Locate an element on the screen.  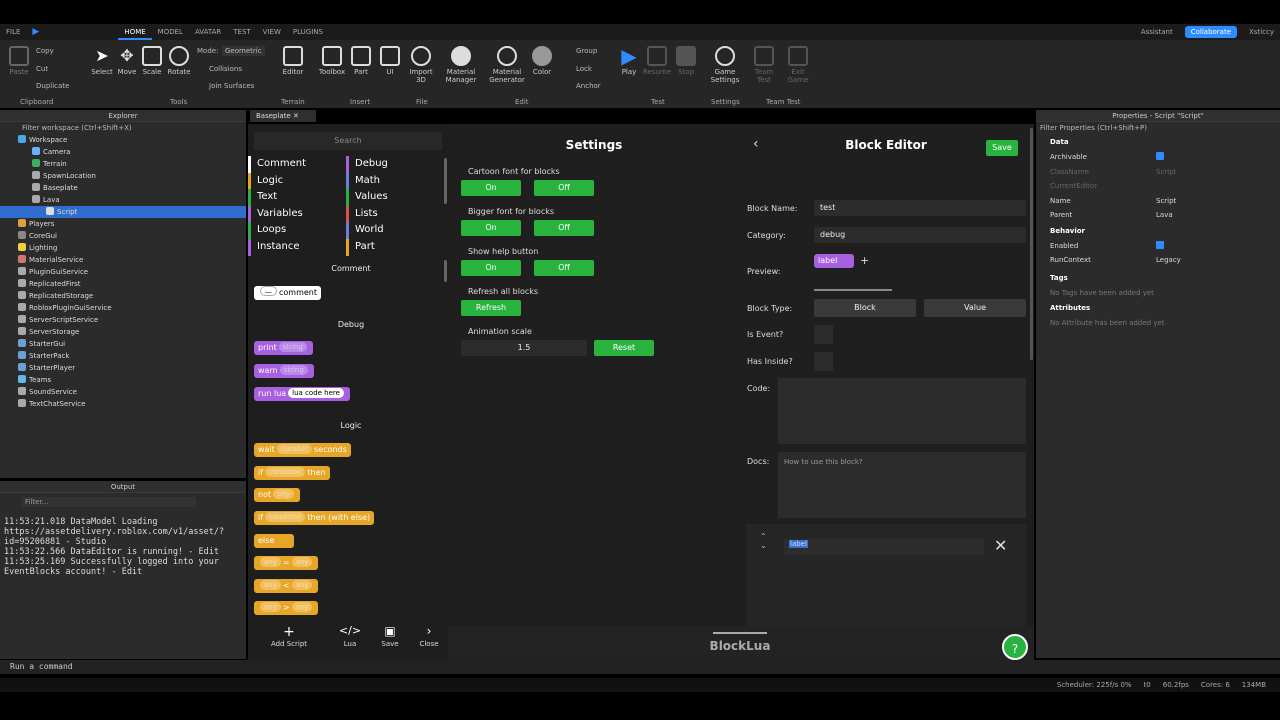
block-else: else is located at coordinates (274, 541).